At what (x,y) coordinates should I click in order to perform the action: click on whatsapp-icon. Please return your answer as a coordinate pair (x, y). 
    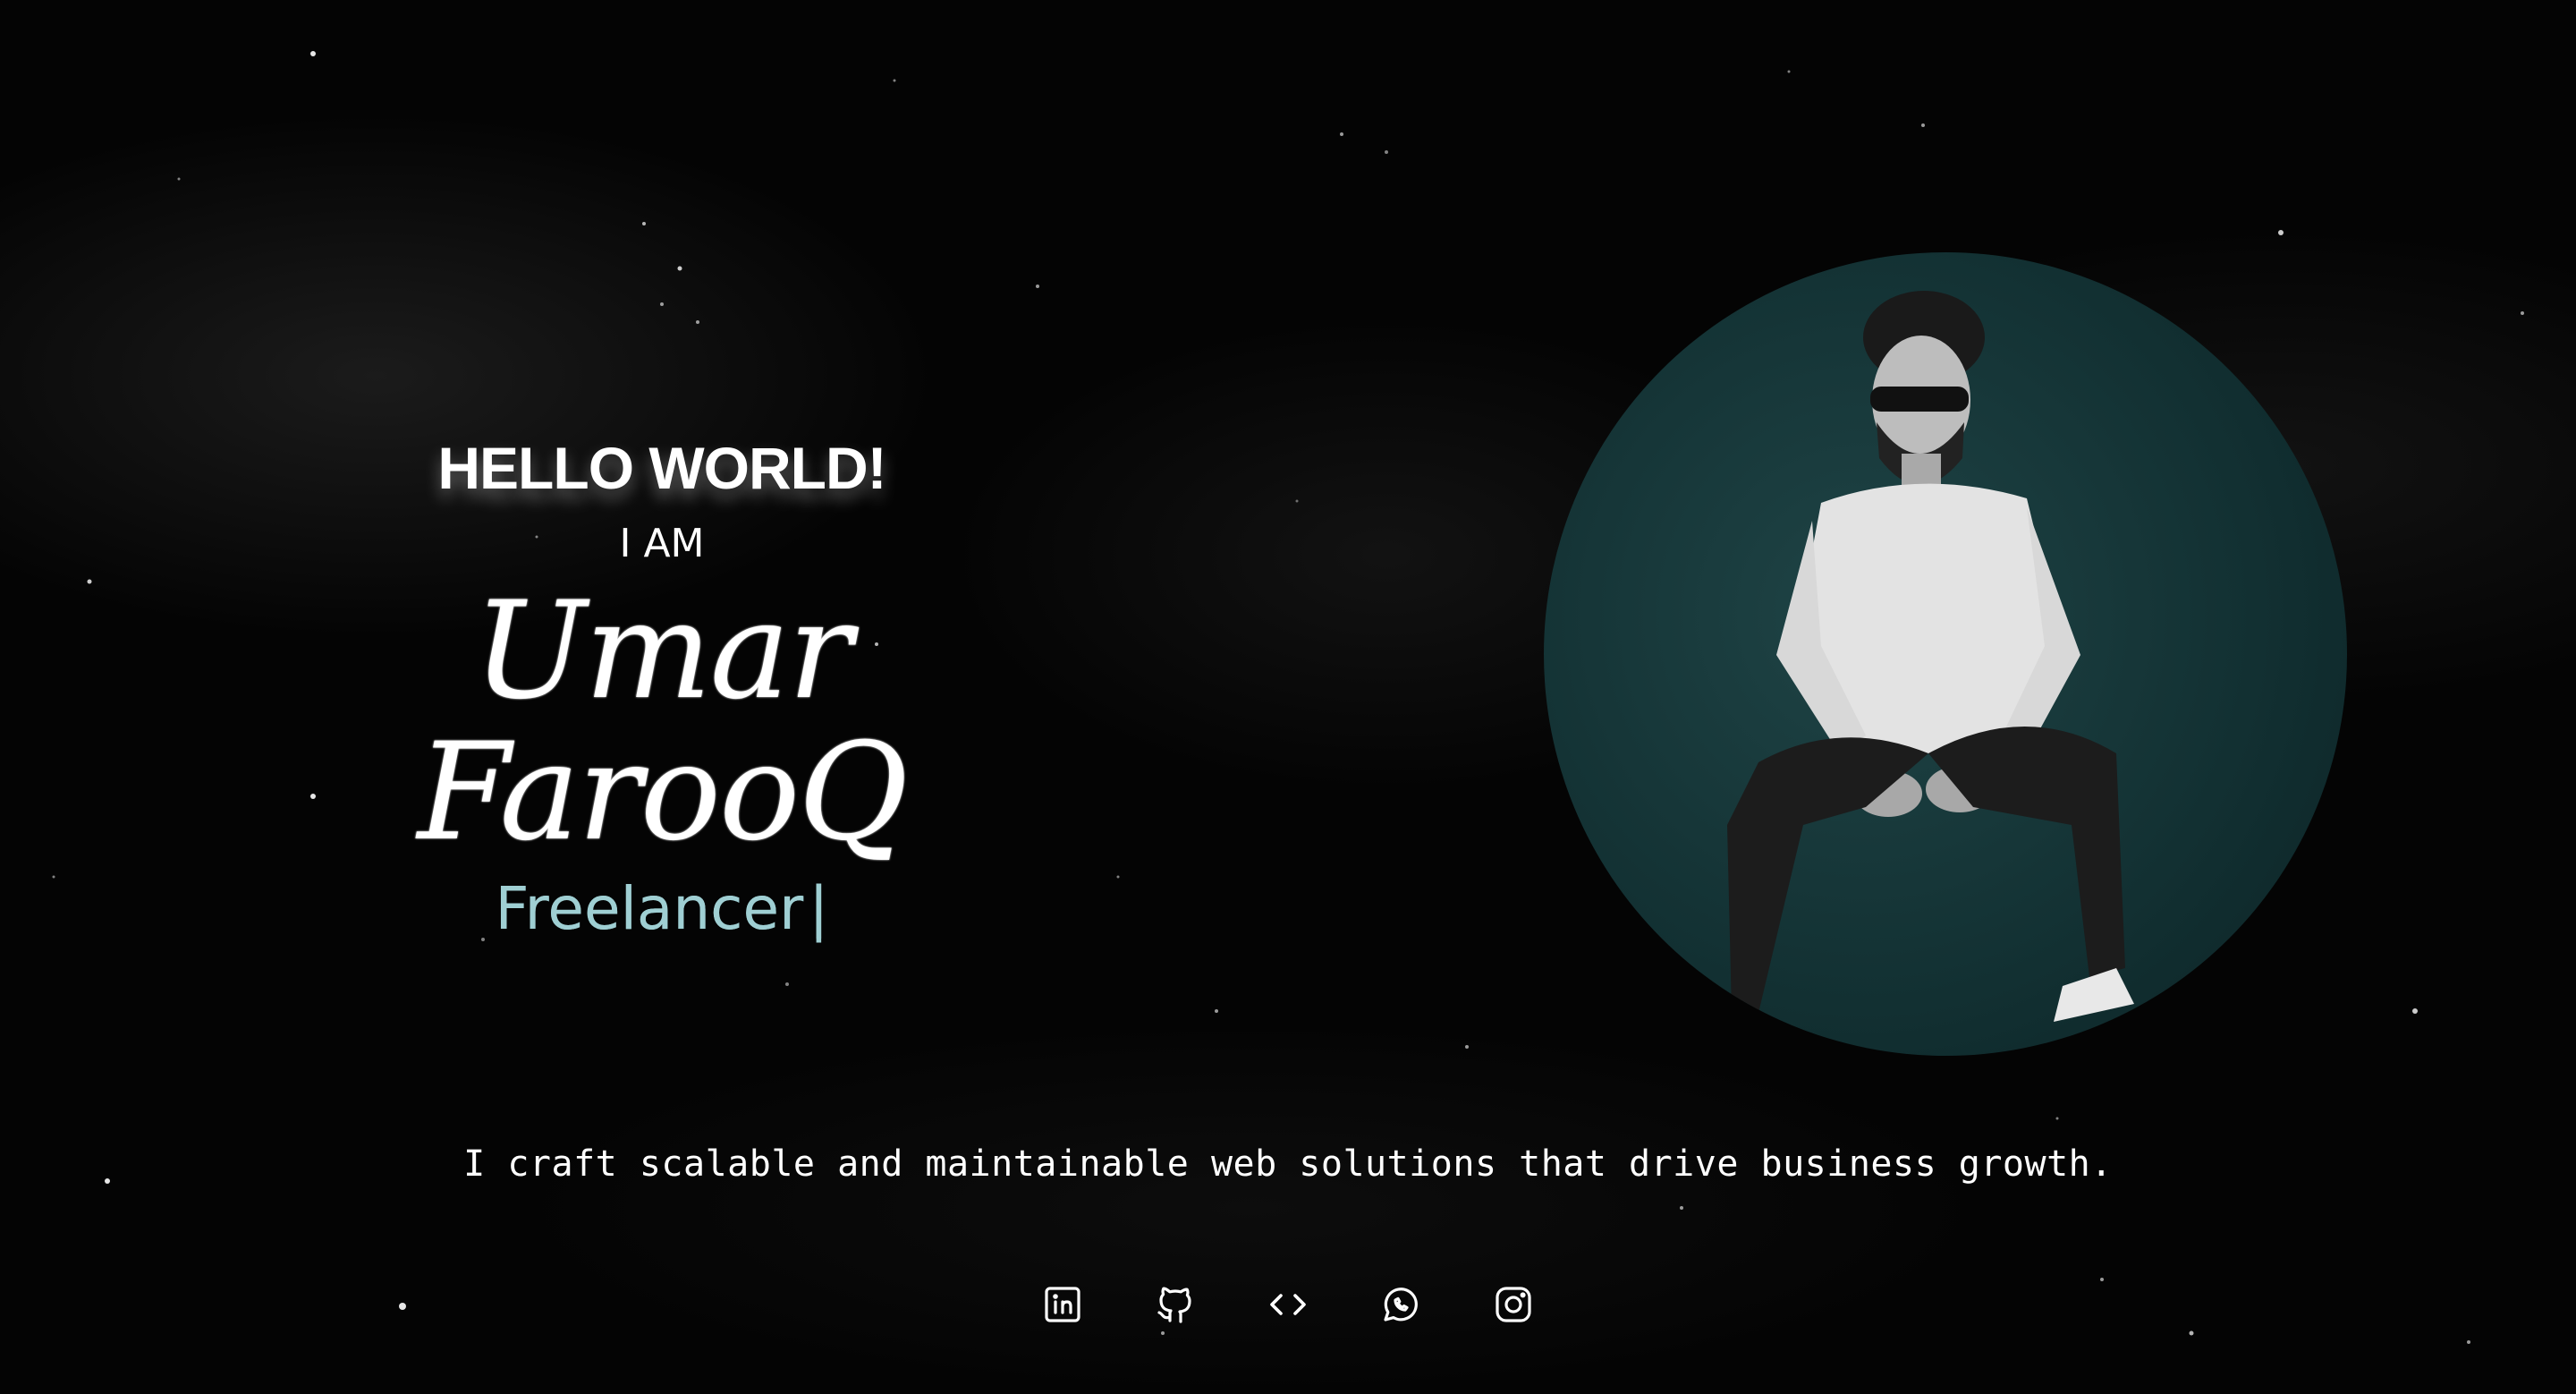
    Looking at the image, I should click on (1401, 1305).